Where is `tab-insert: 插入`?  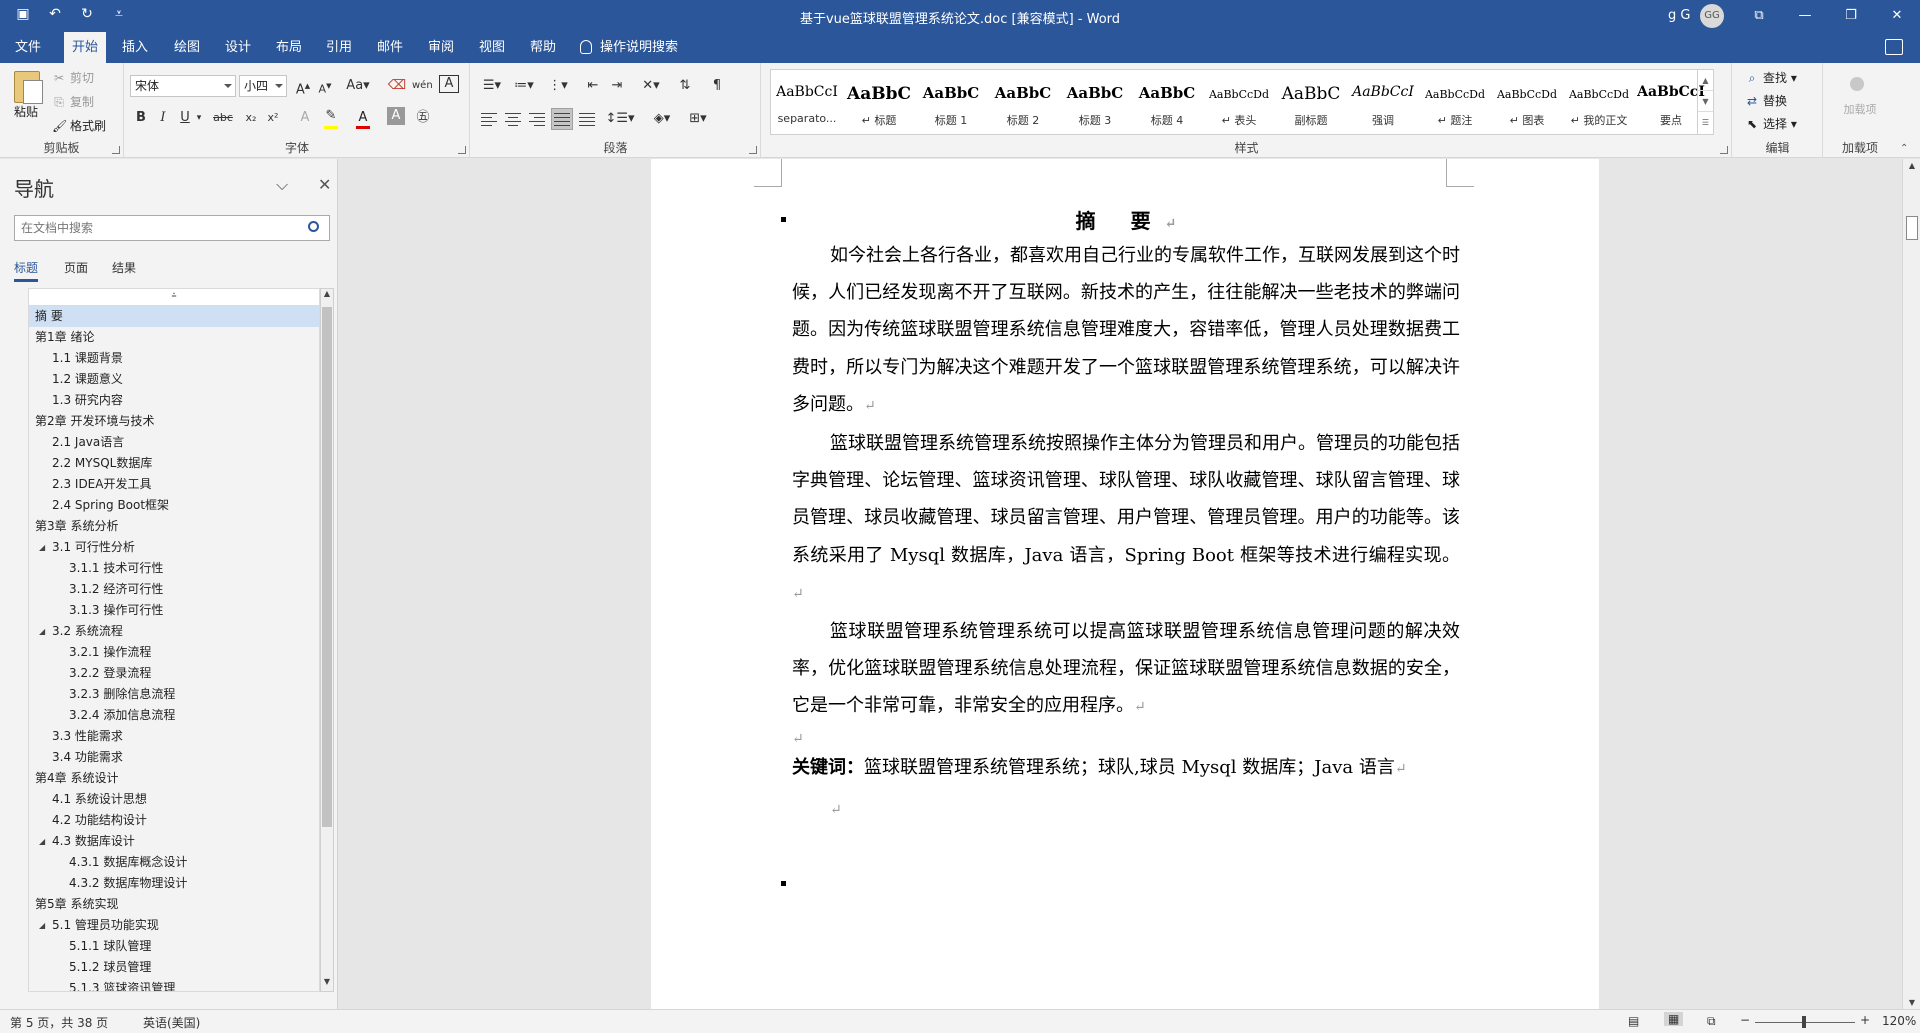 tab-insert: 插入 is located at coordinates (135, 47).